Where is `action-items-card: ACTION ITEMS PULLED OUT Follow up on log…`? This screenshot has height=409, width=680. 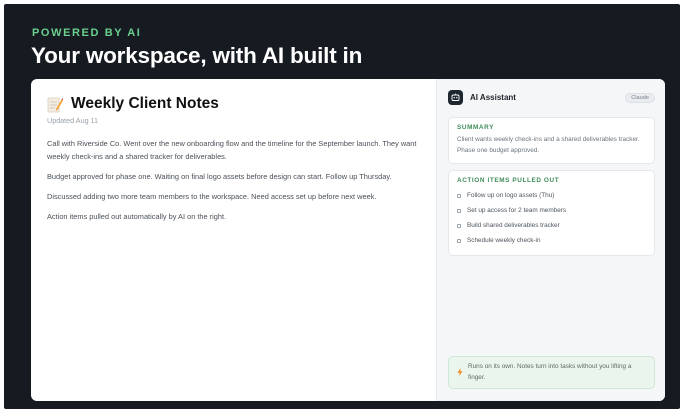 action-items-card: ACTION ITEMS PULLED OUT Follow up on log… is located at coordinates (551, 213).